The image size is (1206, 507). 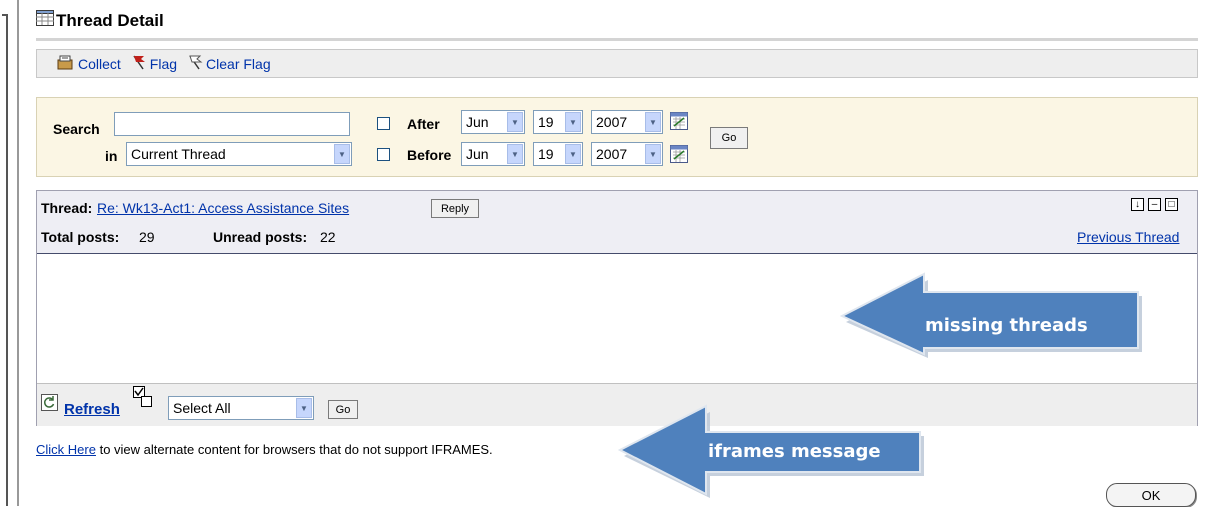 What do you see at coordinates (1154, 204) in the screenshot?
I see `minimize-icon: –` at bounding box center [1154, 204].